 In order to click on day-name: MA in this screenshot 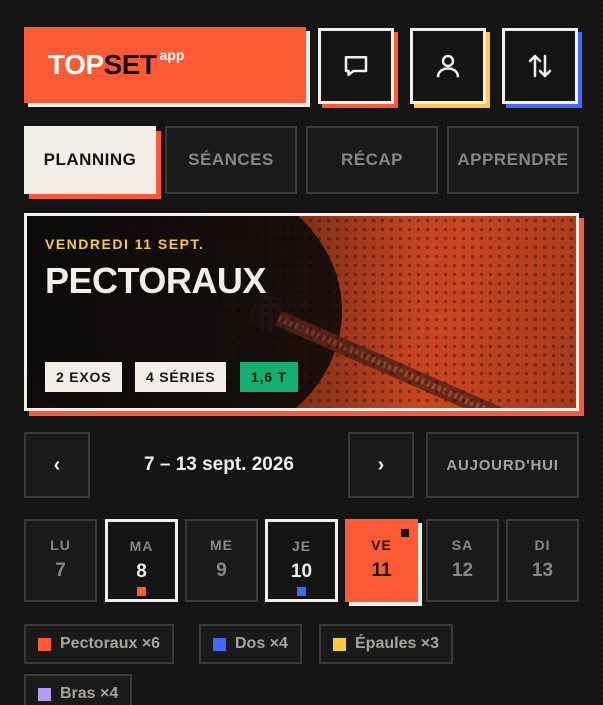, I will do `click(141, 546)`.